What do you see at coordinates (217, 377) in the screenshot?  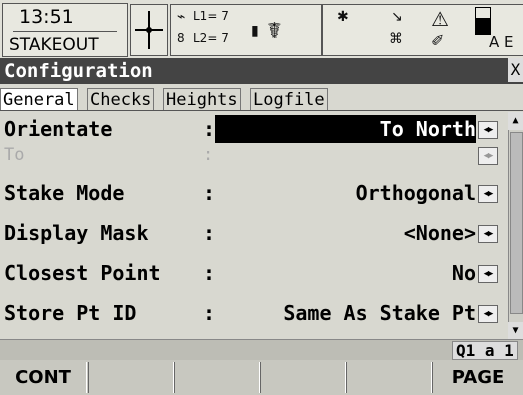 I see `softkey-f3` at bounding box center [217, 377].